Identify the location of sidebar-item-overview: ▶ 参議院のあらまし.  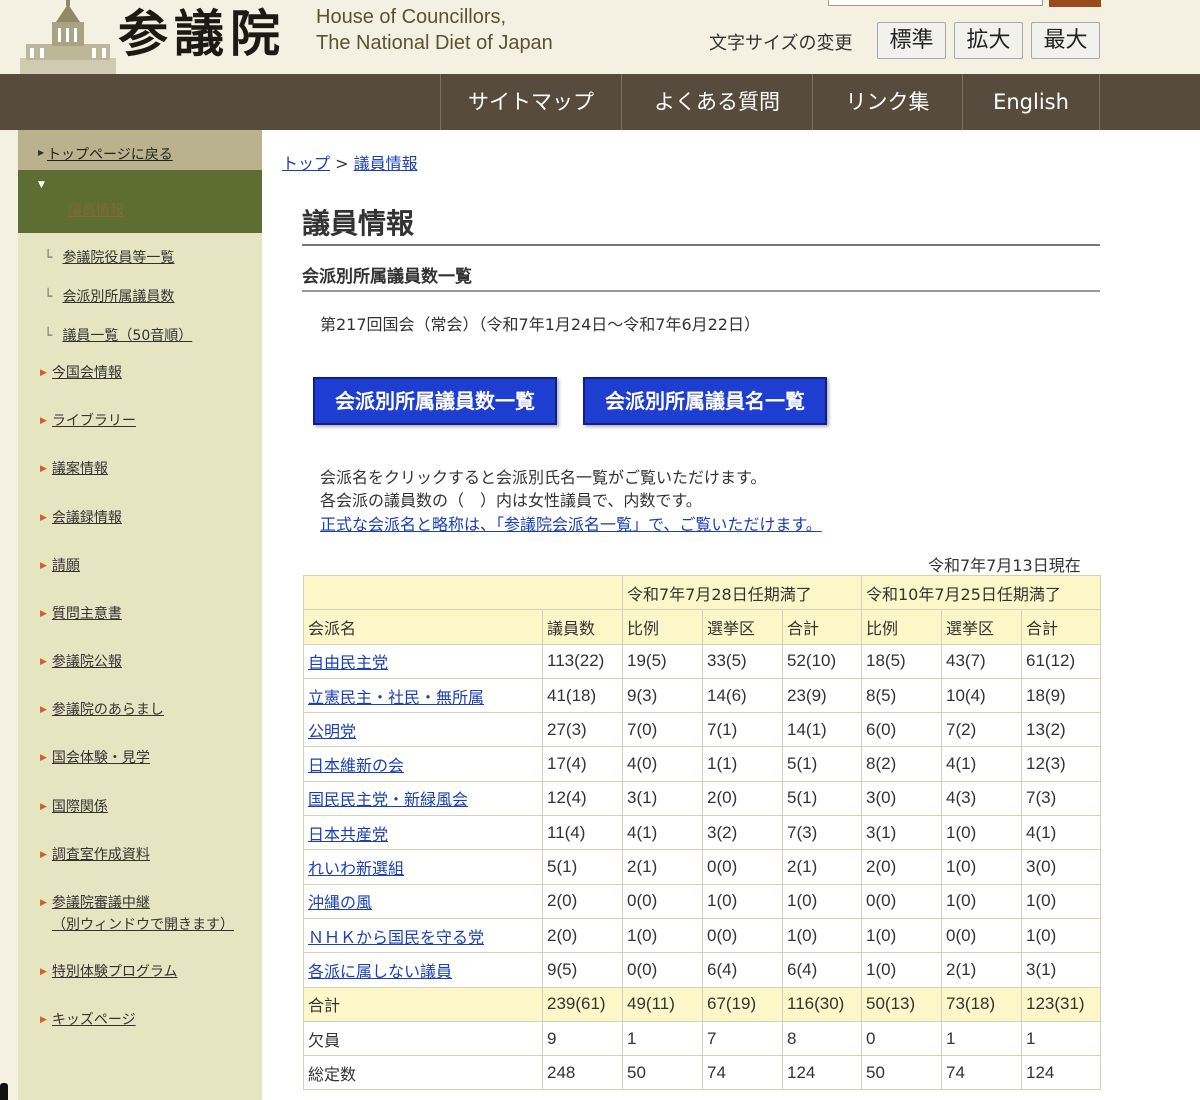
(102, 710).